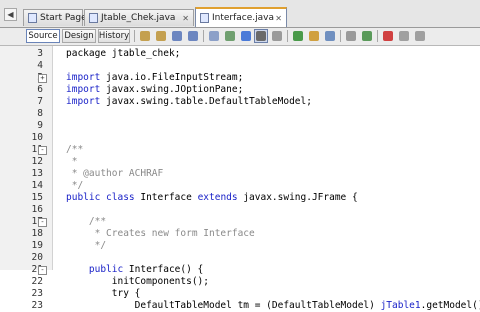 The width and height of the screenshot is (480, 312). Describe the element at coordinates (240, 294) in the screenshot. I see `code-line: 23 try {` at that location.